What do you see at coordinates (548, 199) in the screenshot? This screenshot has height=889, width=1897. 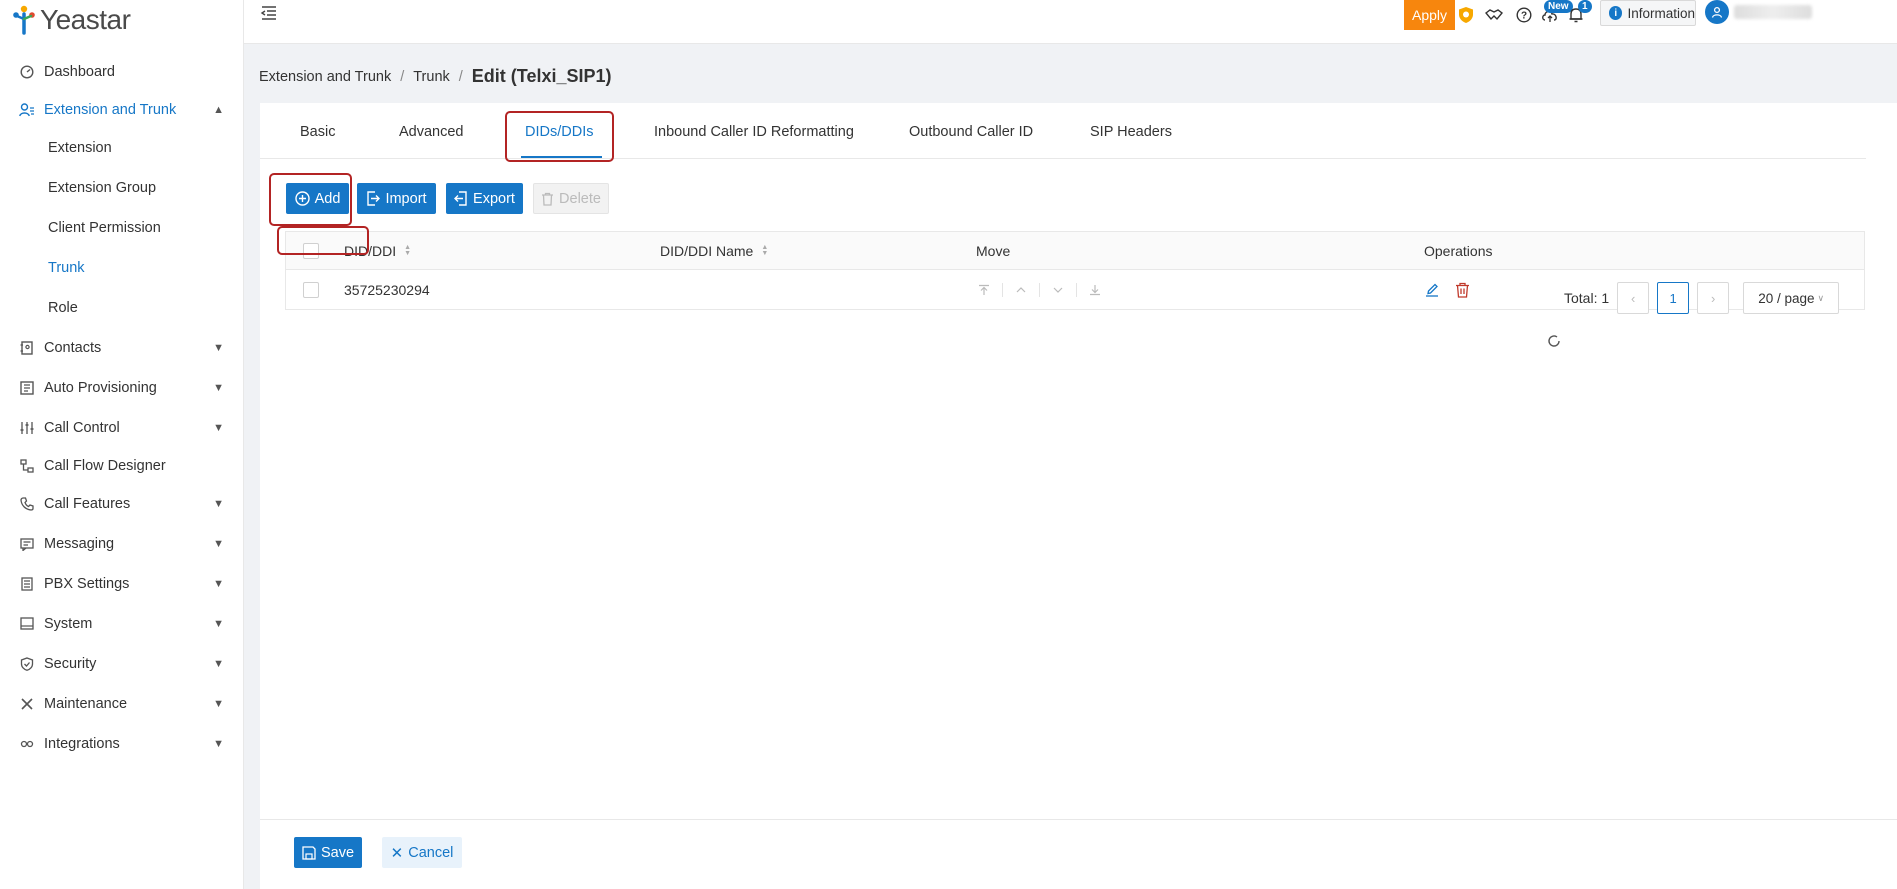 I see `trash-icon` at bounding box center [548, 199].